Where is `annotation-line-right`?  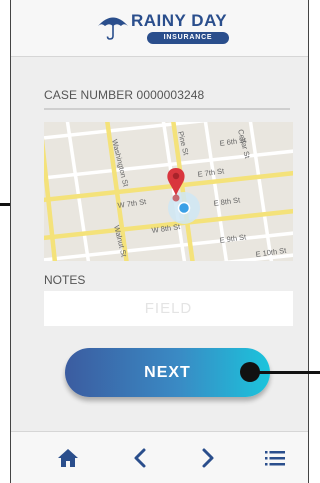 annotation-line-right is located at coordinates (289, 372).